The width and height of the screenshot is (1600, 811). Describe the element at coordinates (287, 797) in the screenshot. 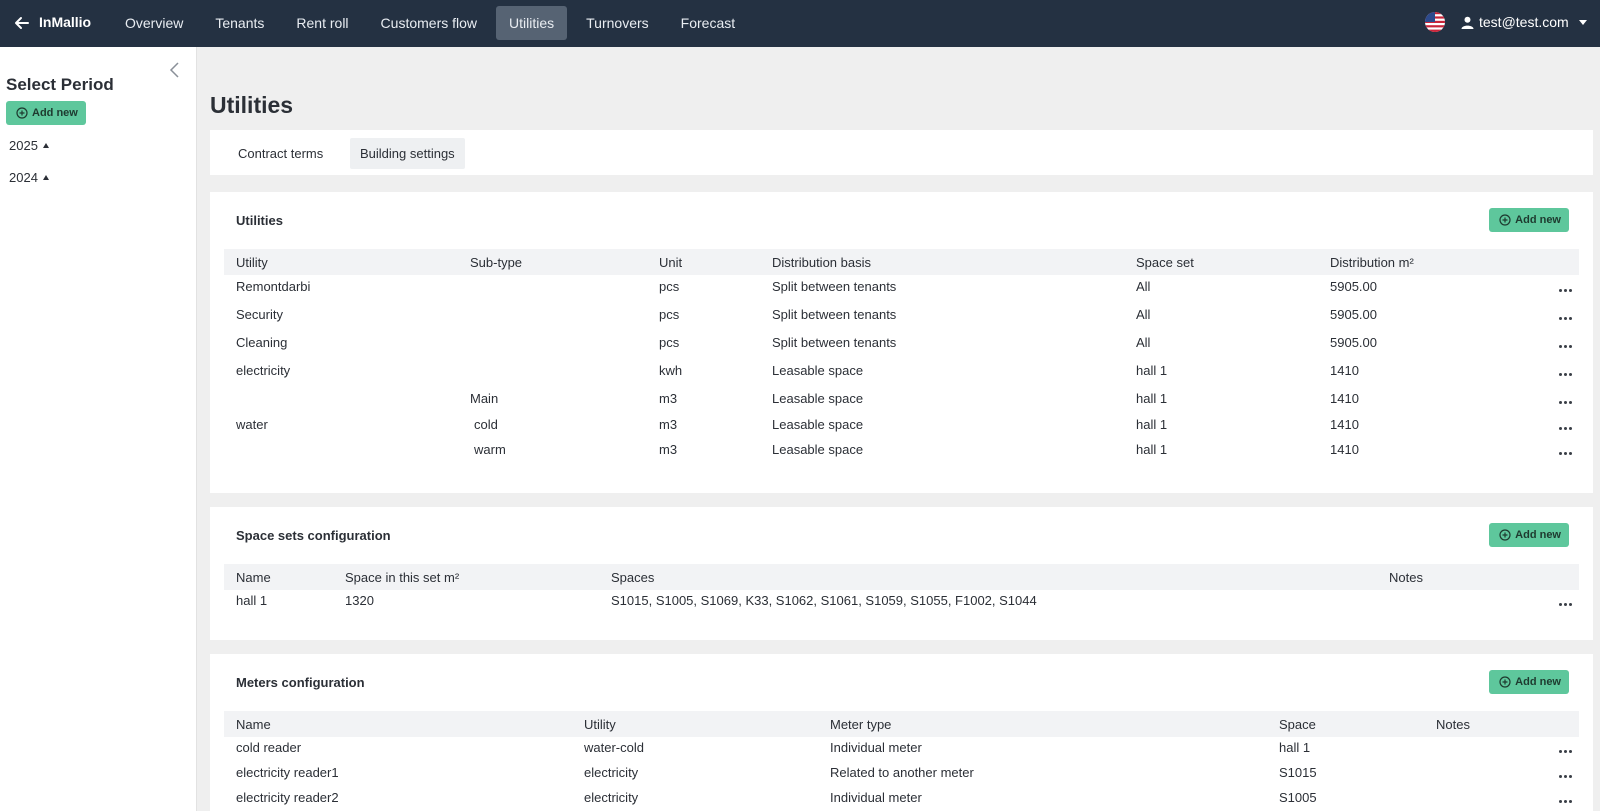

I see `cell-name: electricity reader2` at that location.